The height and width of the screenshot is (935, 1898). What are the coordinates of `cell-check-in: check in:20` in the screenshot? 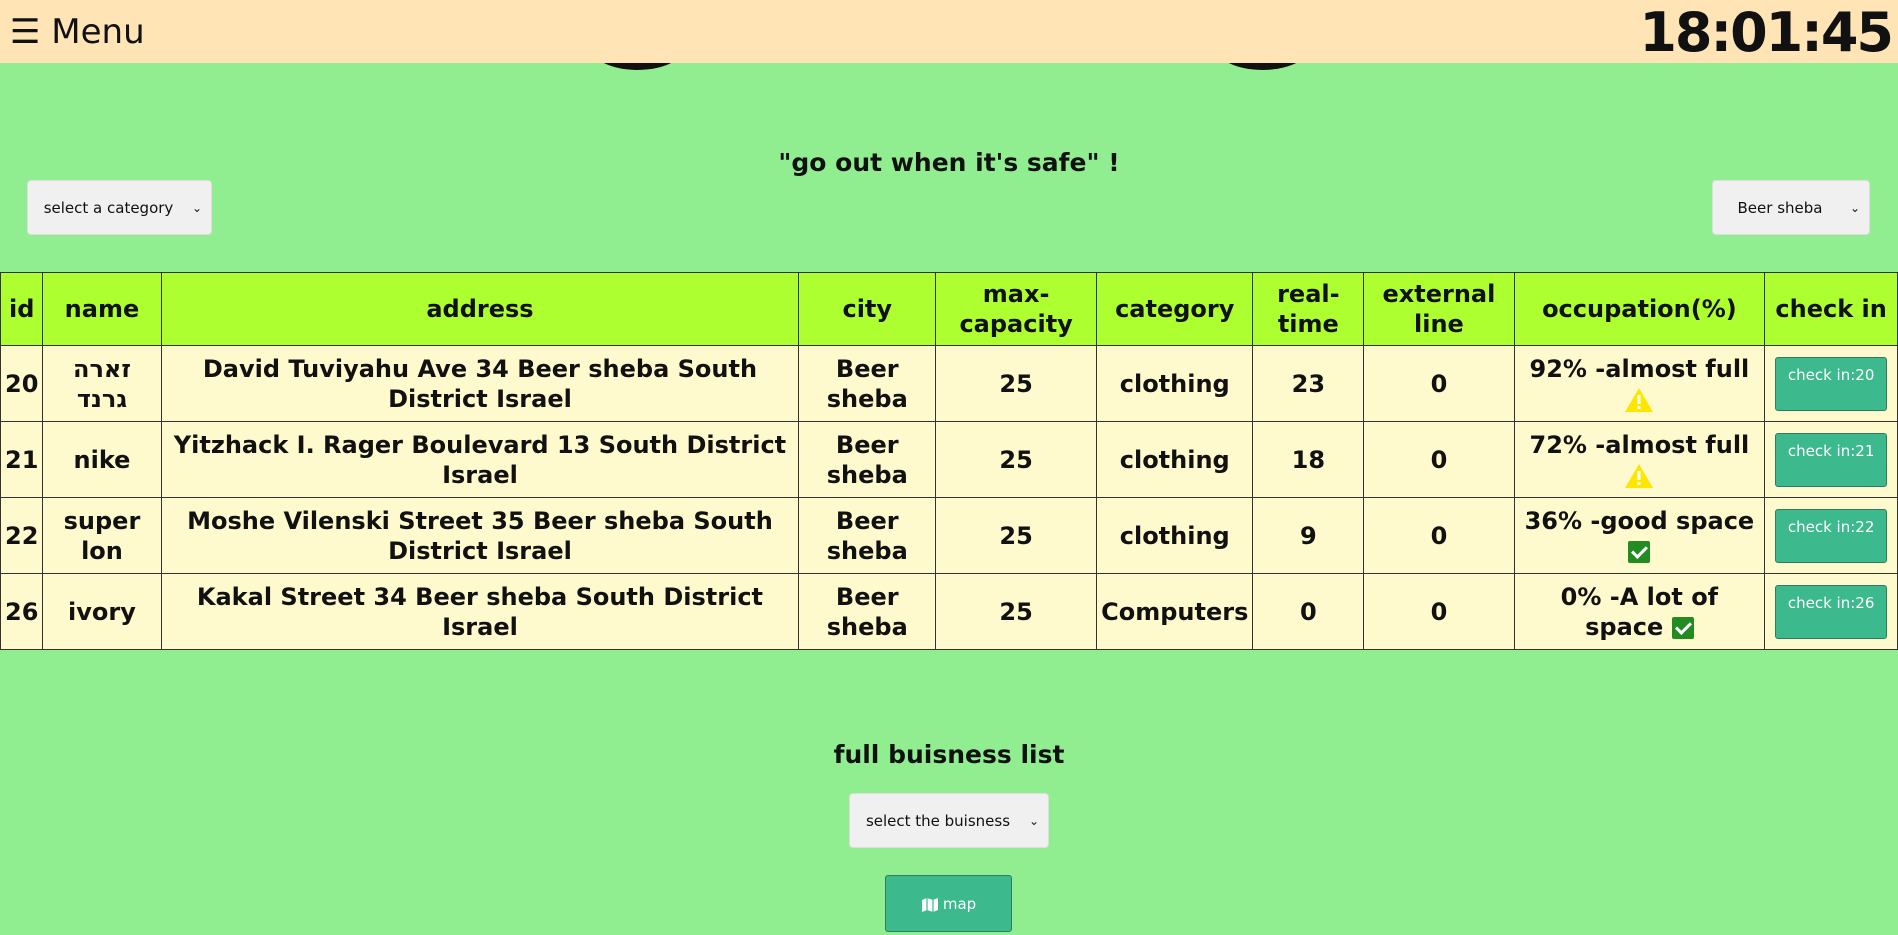 It's located at (1831, 383).